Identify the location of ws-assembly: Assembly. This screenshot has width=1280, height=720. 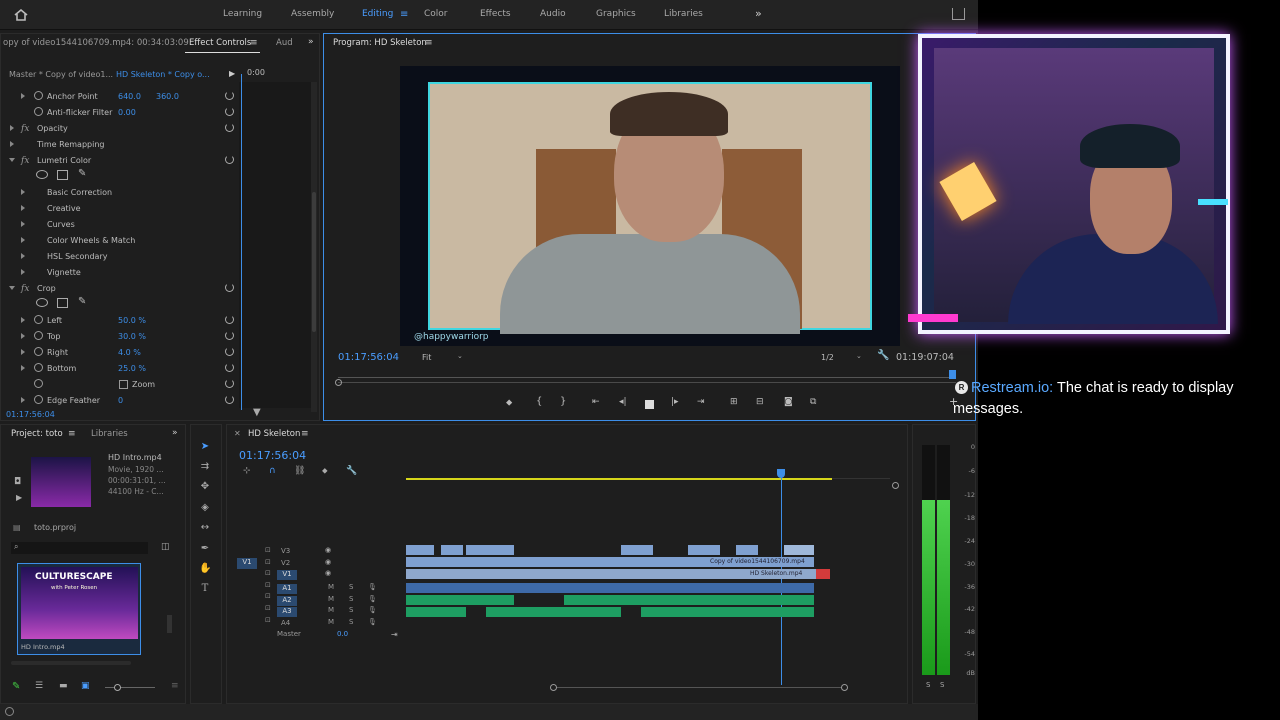
(312, 14).